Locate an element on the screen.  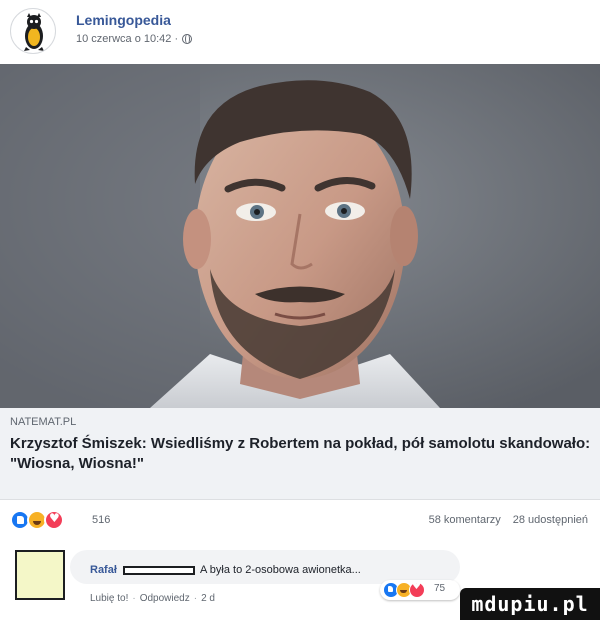
comment-reaction-count: 75 is located at coordinates (440, 588).